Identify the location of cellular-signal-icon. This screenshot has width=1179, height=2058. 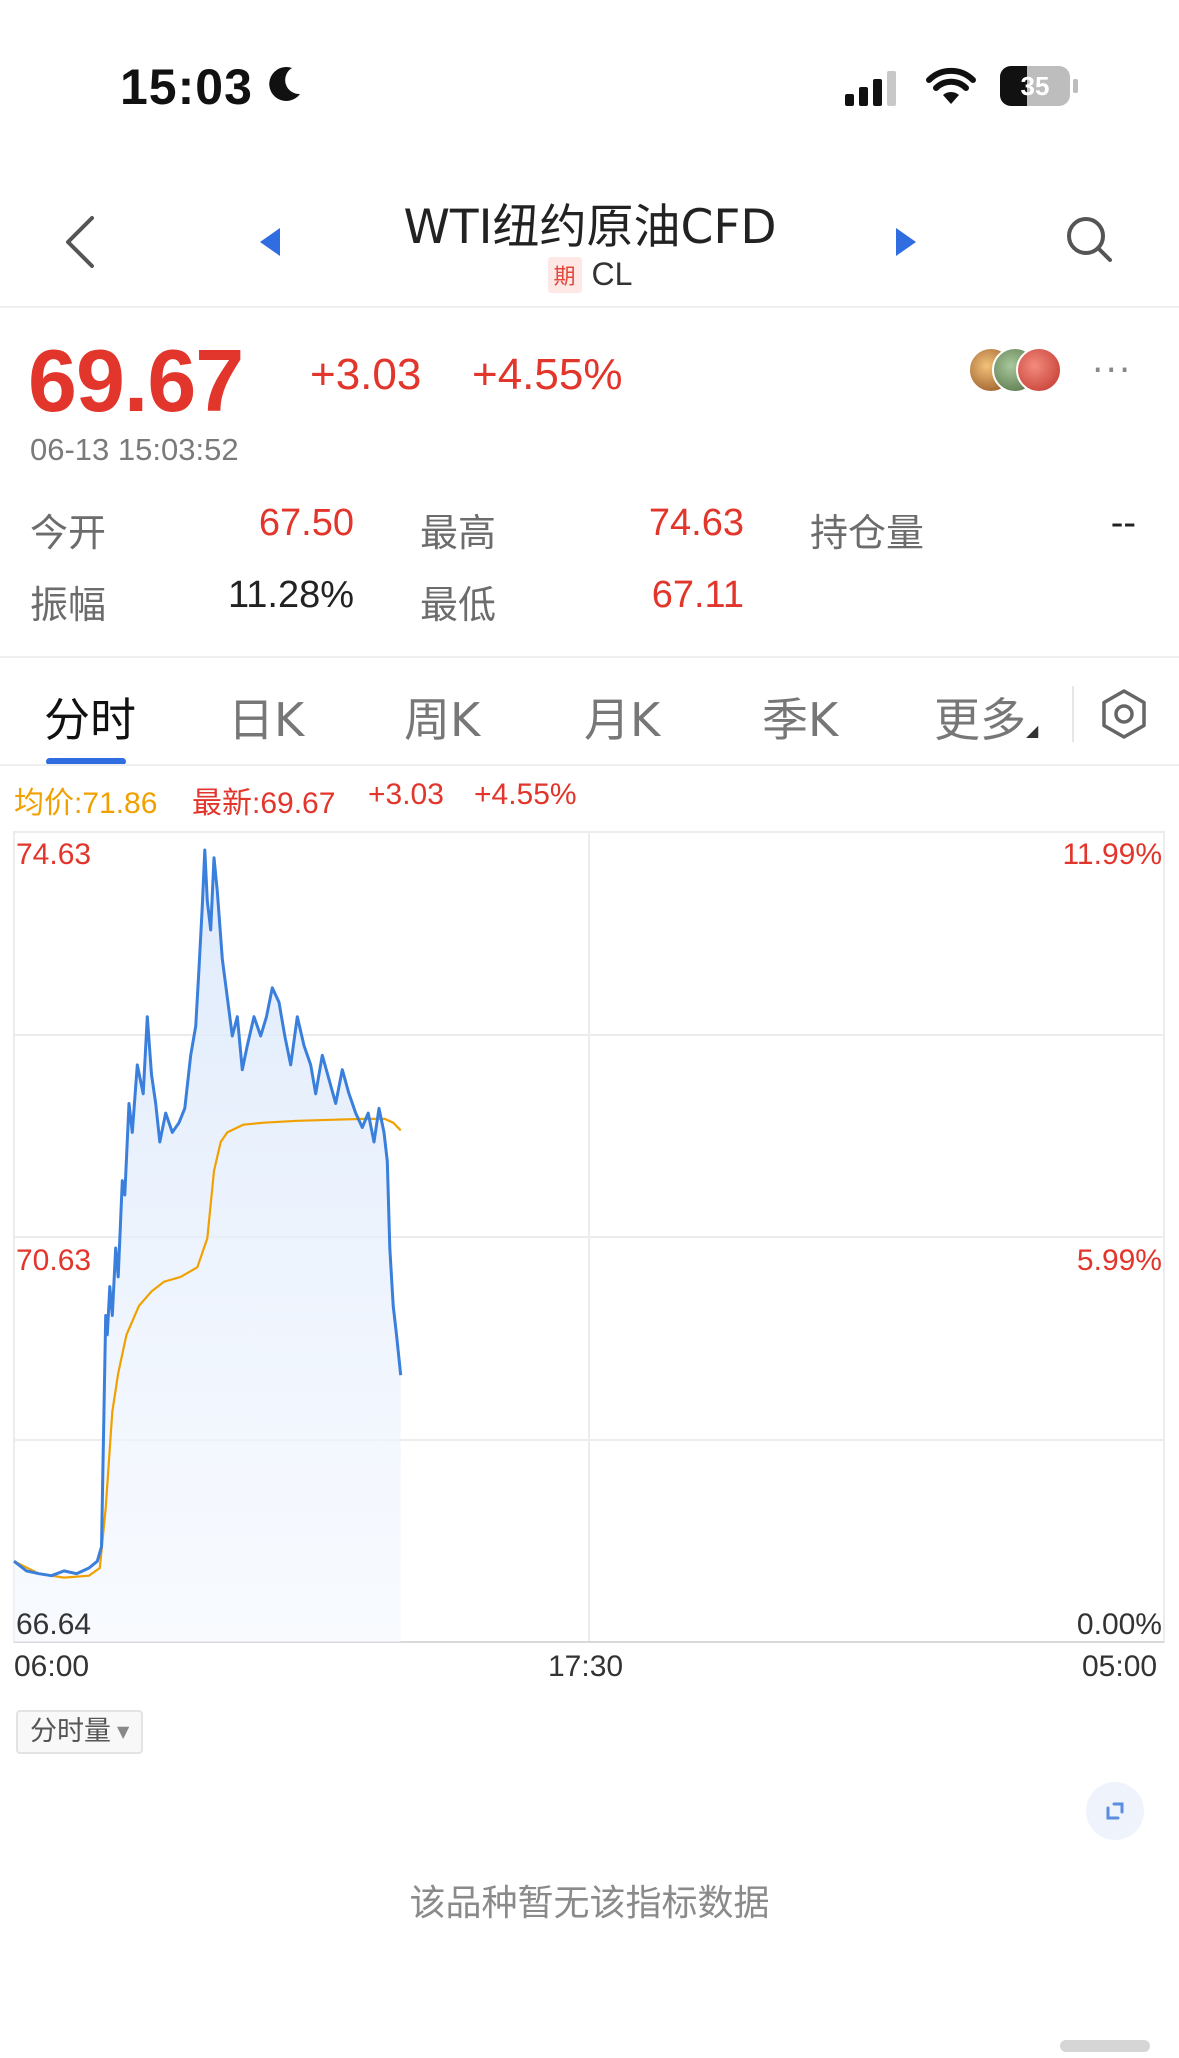
(870, 88).